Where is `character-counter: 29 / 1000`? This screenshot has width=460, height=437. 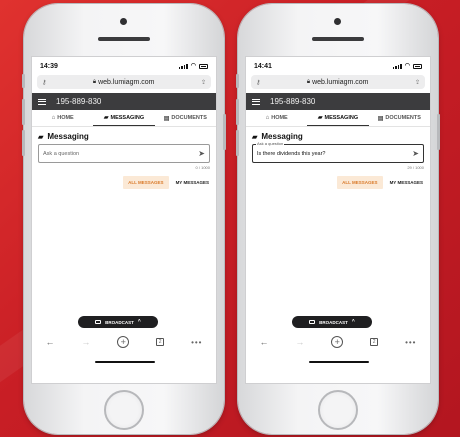 character-counter: 29 / 1000 is located at coordinates (415, 167).